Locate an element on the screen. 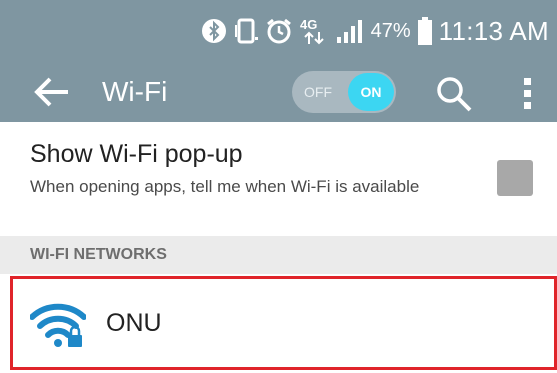 The height and width of the screenshot is (373, 557). battery-icon is located at coordinates (424, 31).